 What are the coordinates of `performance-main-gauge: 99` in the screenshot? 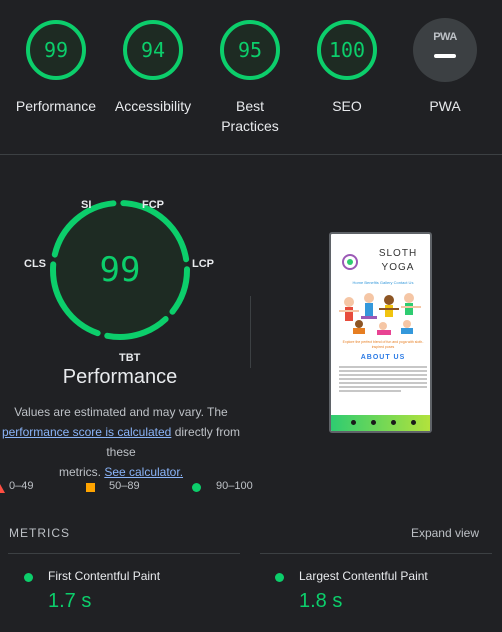 It's located at (120, 270).